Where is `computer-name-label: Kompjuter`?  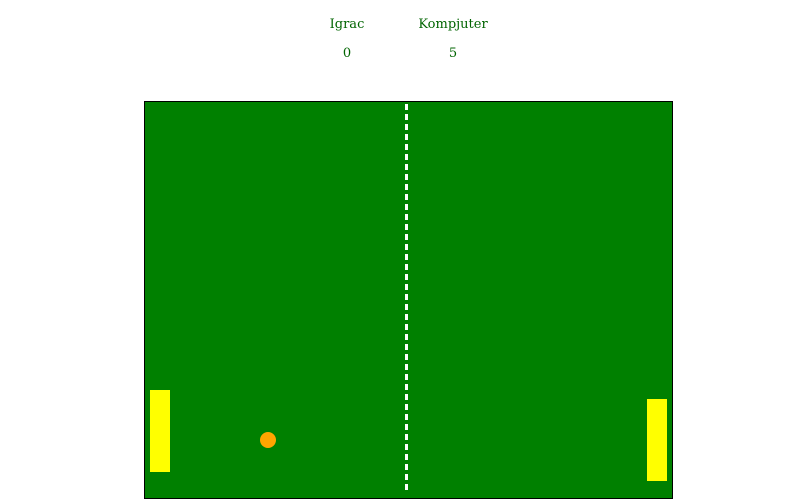 computer-name-label: Kompjuter is located at coordinates (453, 24).